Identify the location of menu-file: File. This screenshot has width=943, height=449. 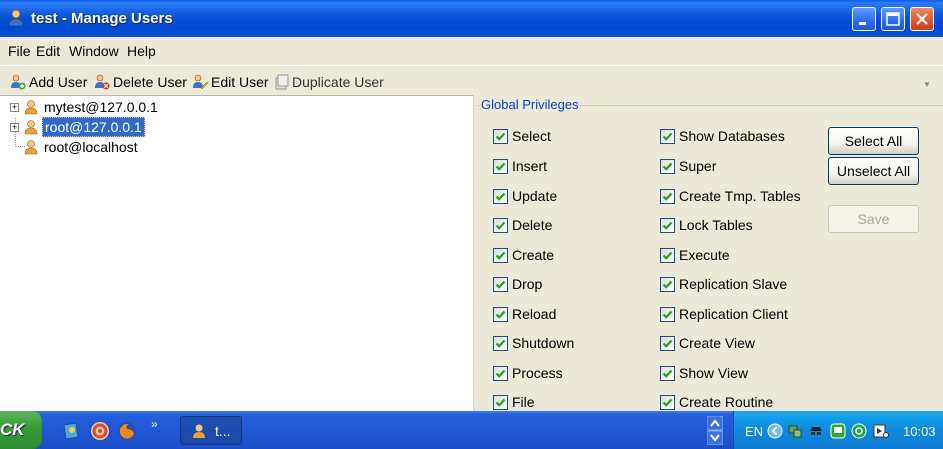
(19, 51).